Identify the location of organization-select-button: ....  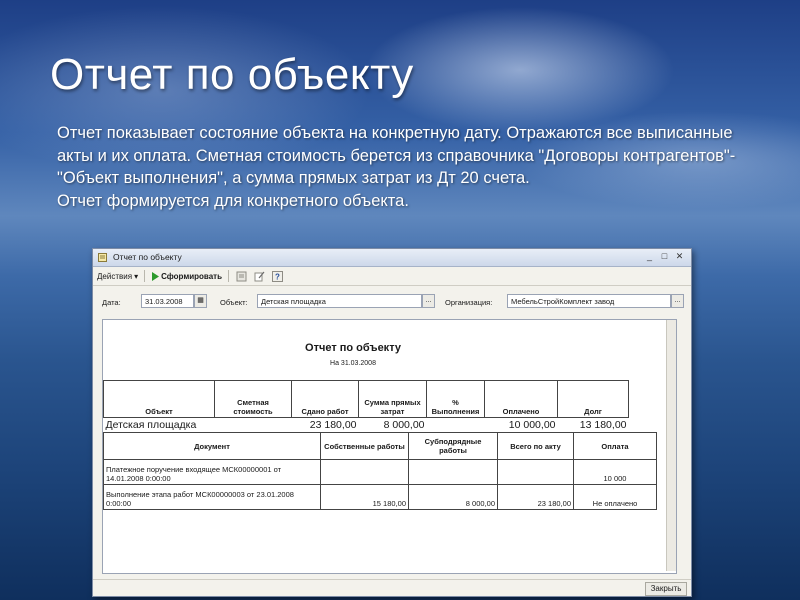
(677, 301).